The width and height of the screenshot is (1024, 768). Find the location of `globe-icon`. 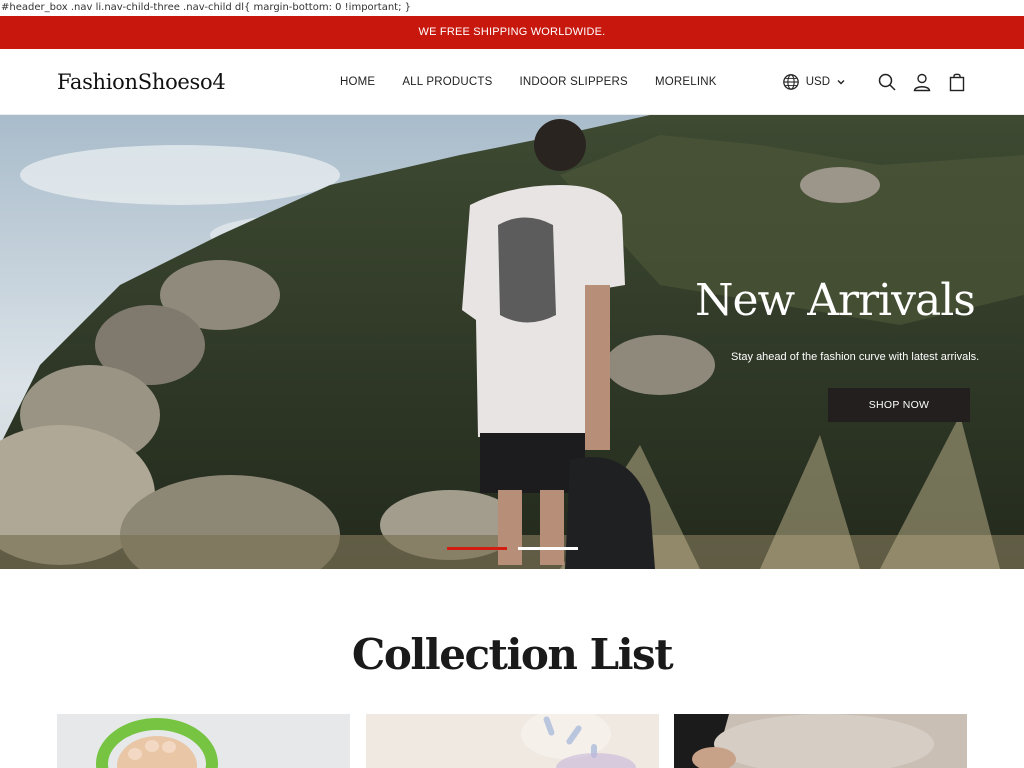

globe-icon is located at coordinates (790, 82).